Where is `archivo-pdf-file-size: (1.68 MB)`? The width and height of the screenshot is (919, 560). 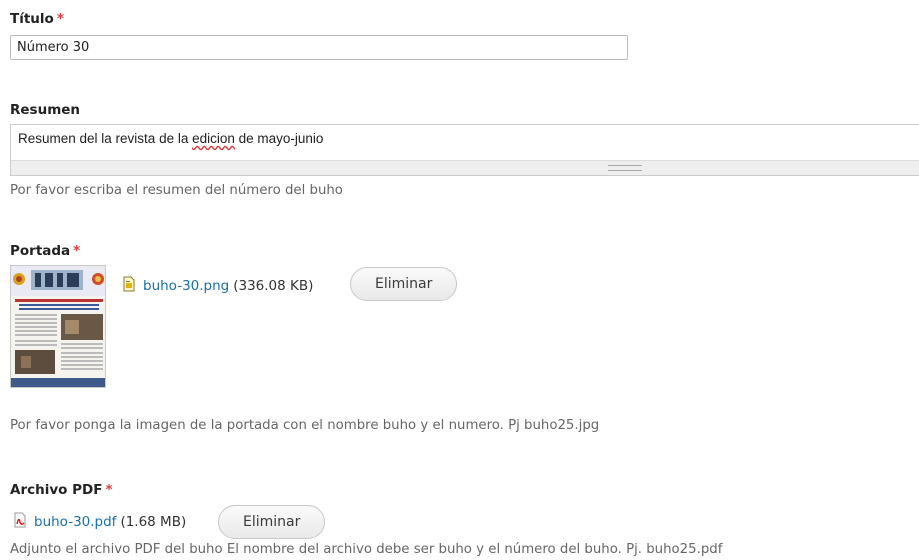 archivo-pdf-file-size: (1.68 MB) is located at coordinates (153, 522).